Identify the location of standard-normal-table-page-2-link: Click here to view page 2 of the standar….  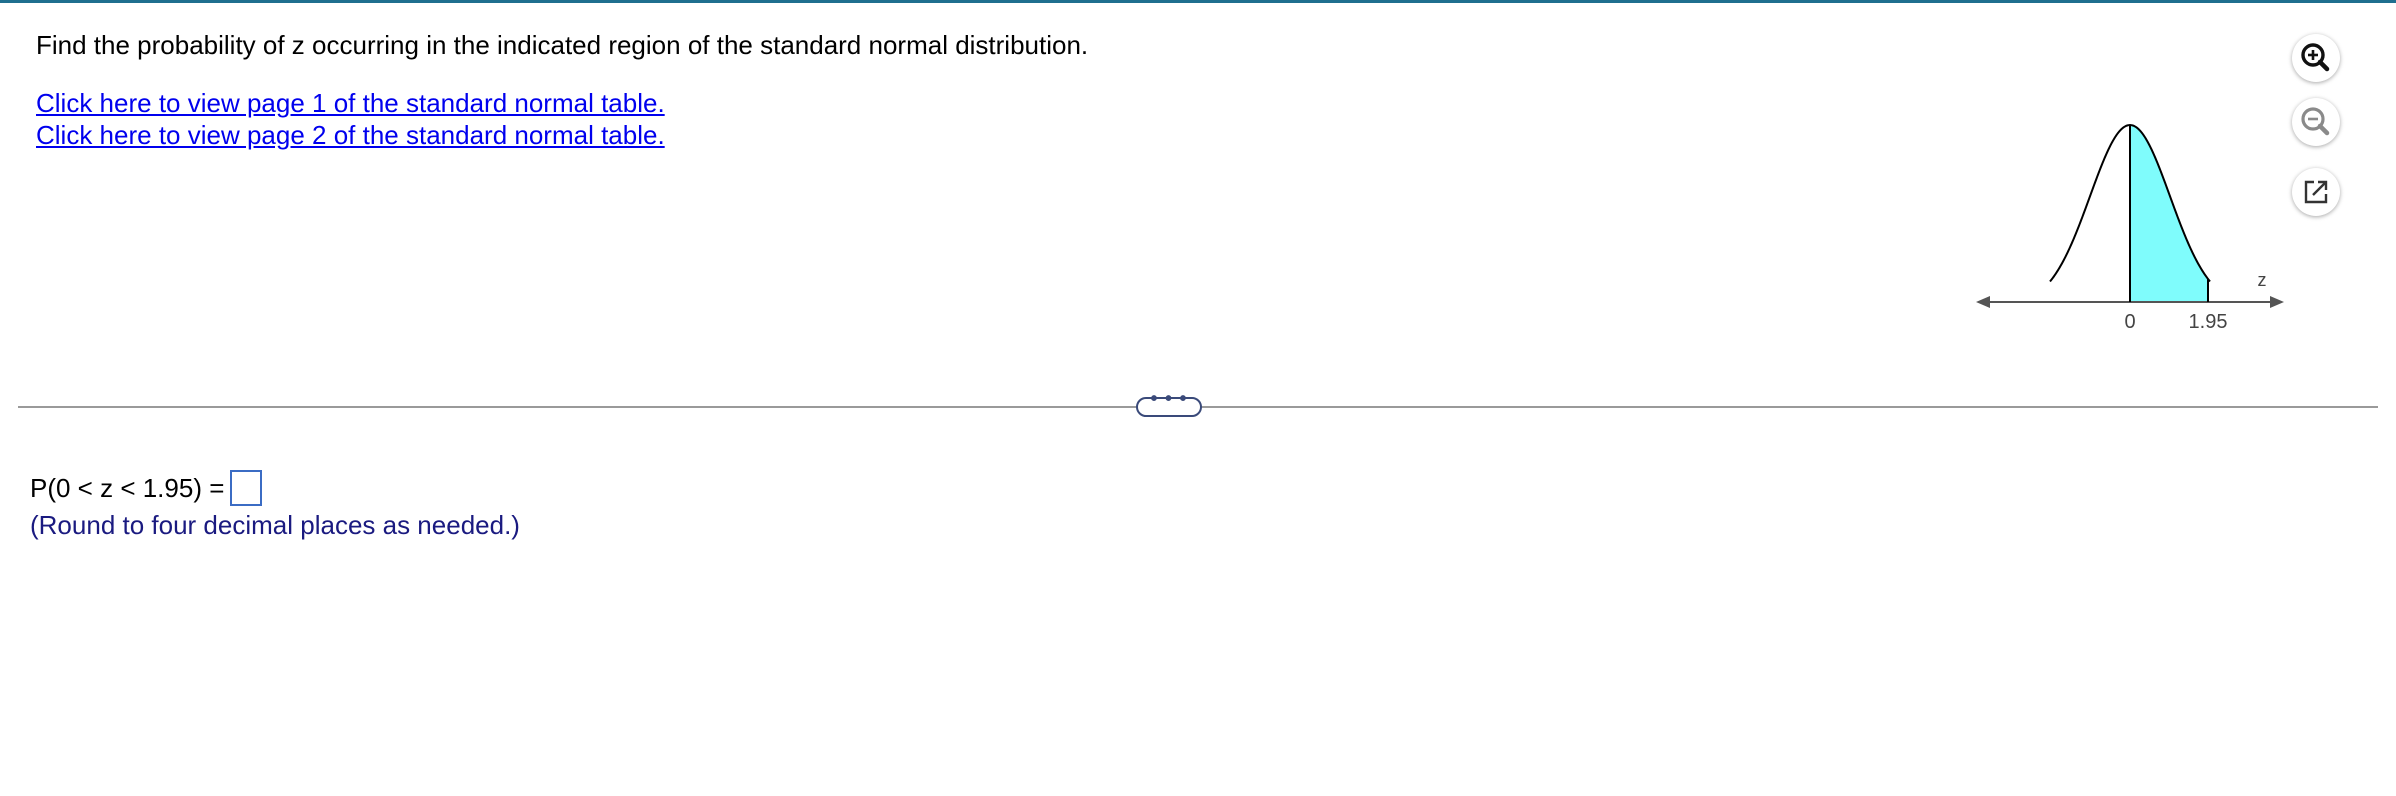
(350, 135).